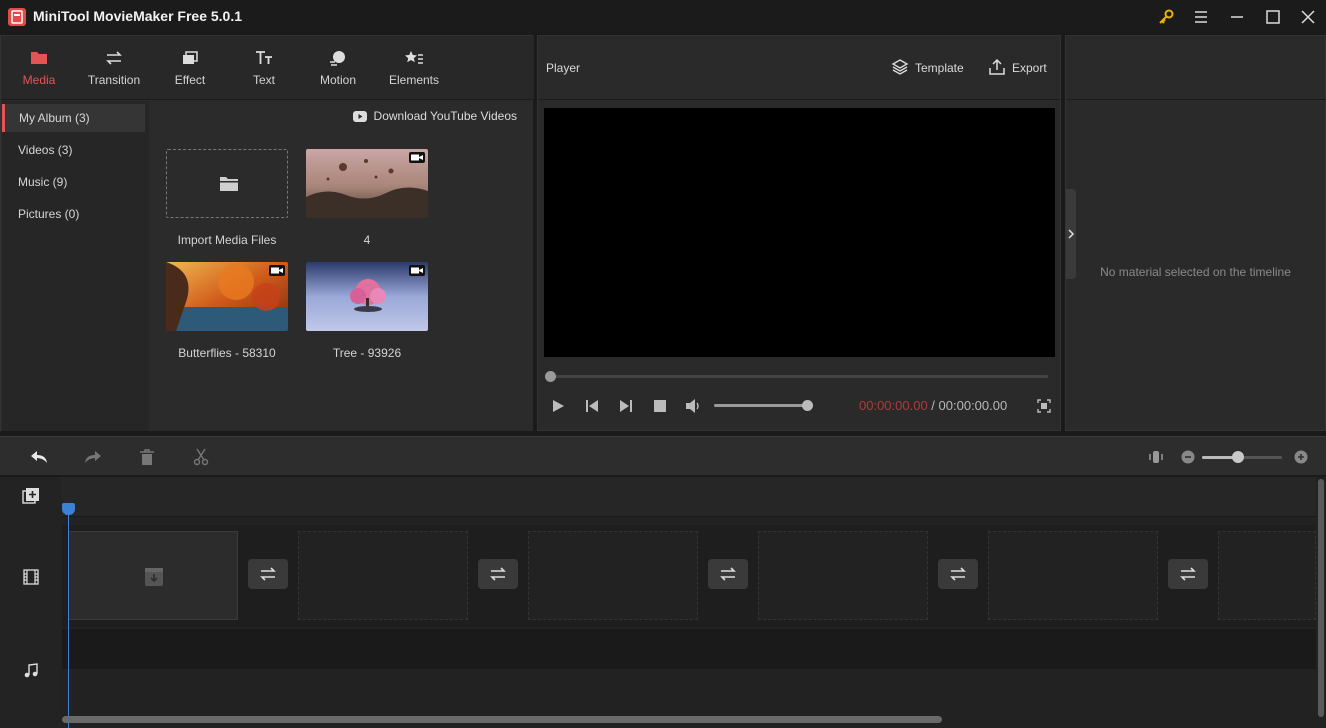 The width and height of the screenshot is (1326, 728). Describe the element at coordinates (414, 58) in the screenshot. I see `elements-icon` at that location.